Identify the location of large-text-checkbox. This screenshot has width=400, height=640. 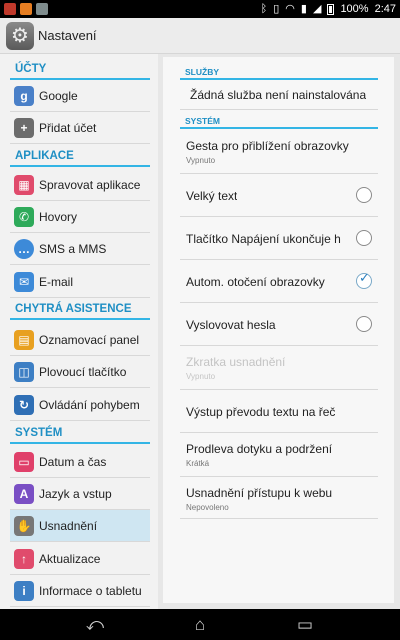
(364, 195).